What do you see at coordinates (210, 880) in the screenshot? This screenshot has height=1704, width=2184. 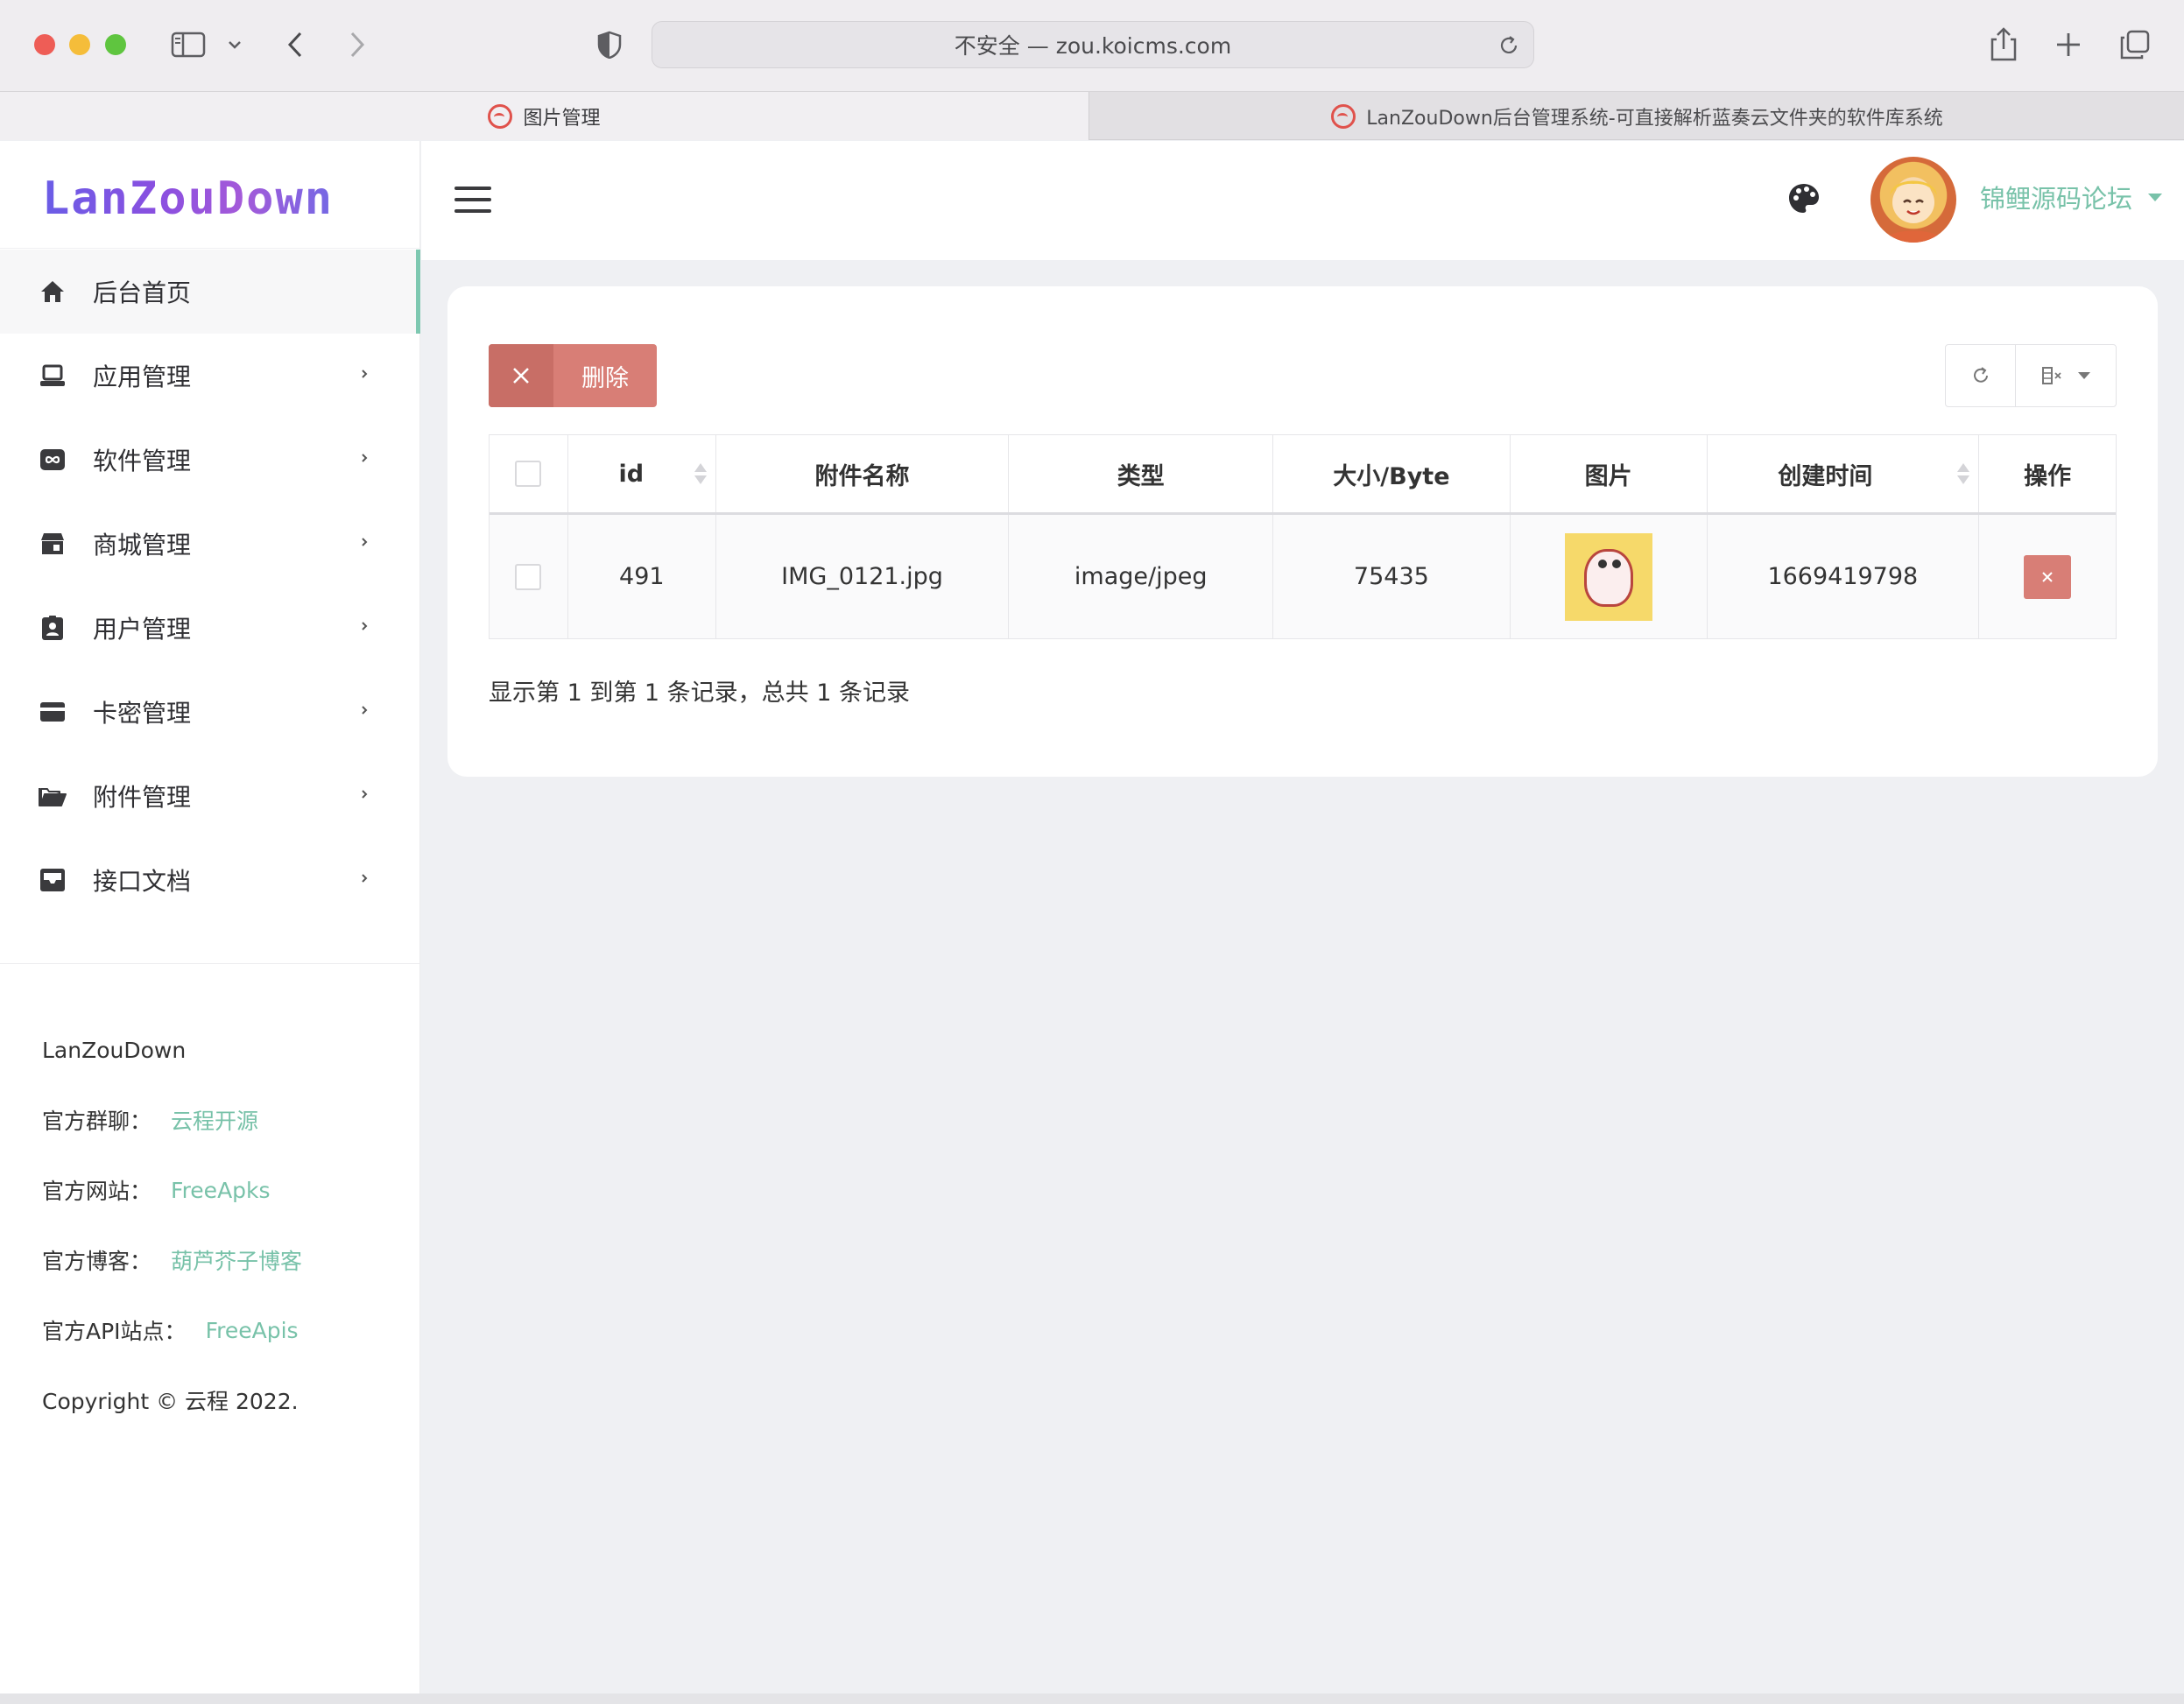 I see `sidebar-item-api-docs: 接口文档` at bounding box center [210, 880].